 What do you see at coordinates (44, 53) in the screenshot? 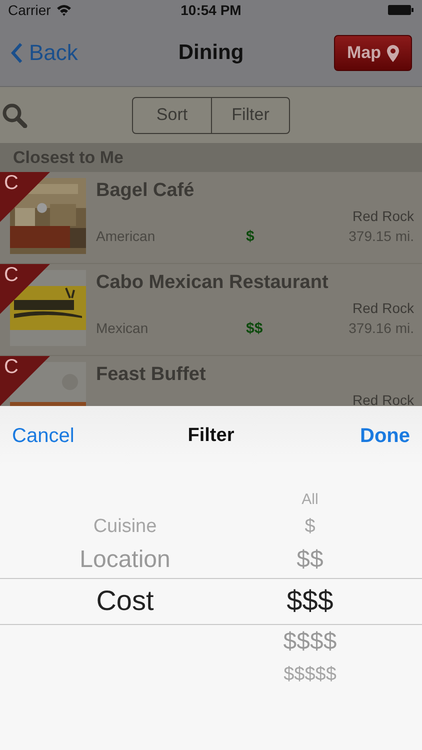
I see `back-button: Back` at bounding box center [44, 53].